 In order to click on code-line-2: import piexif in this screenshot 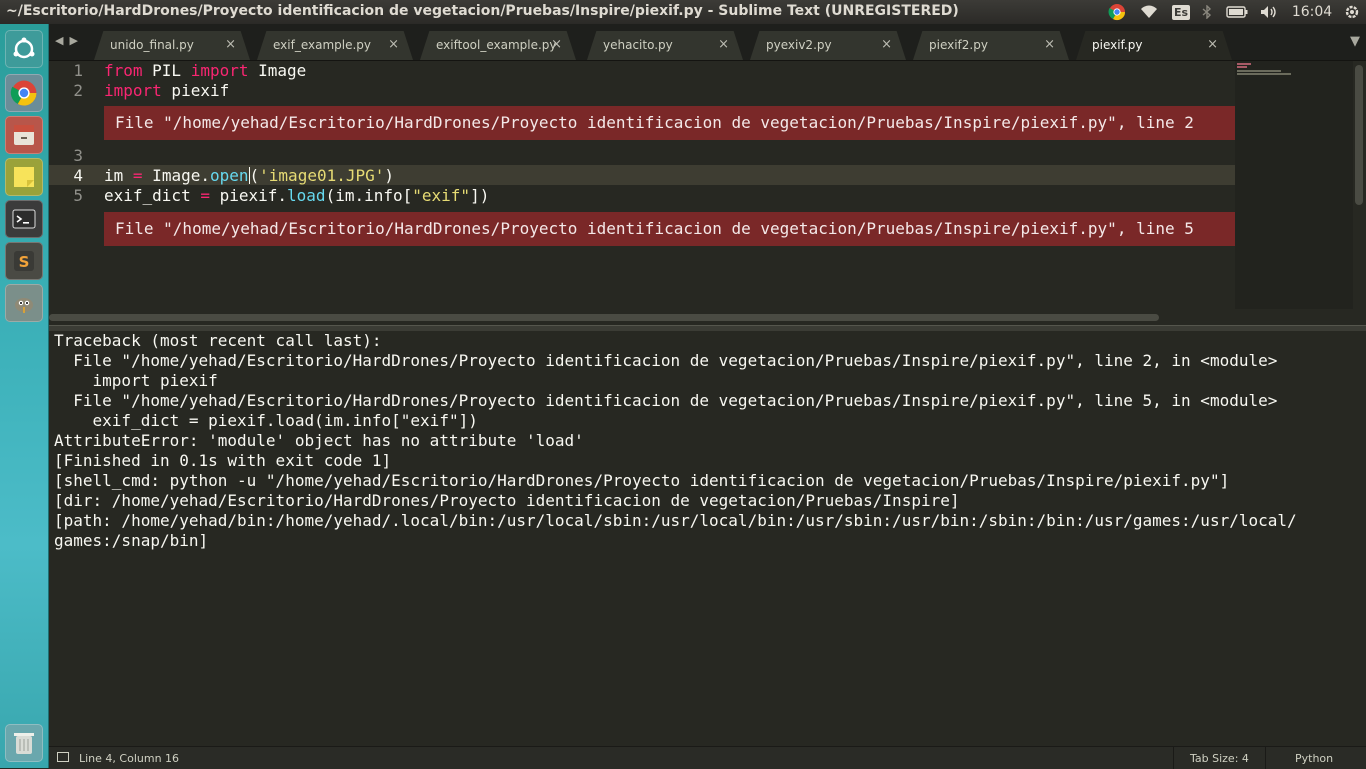, I will do `click(166, 90)`.